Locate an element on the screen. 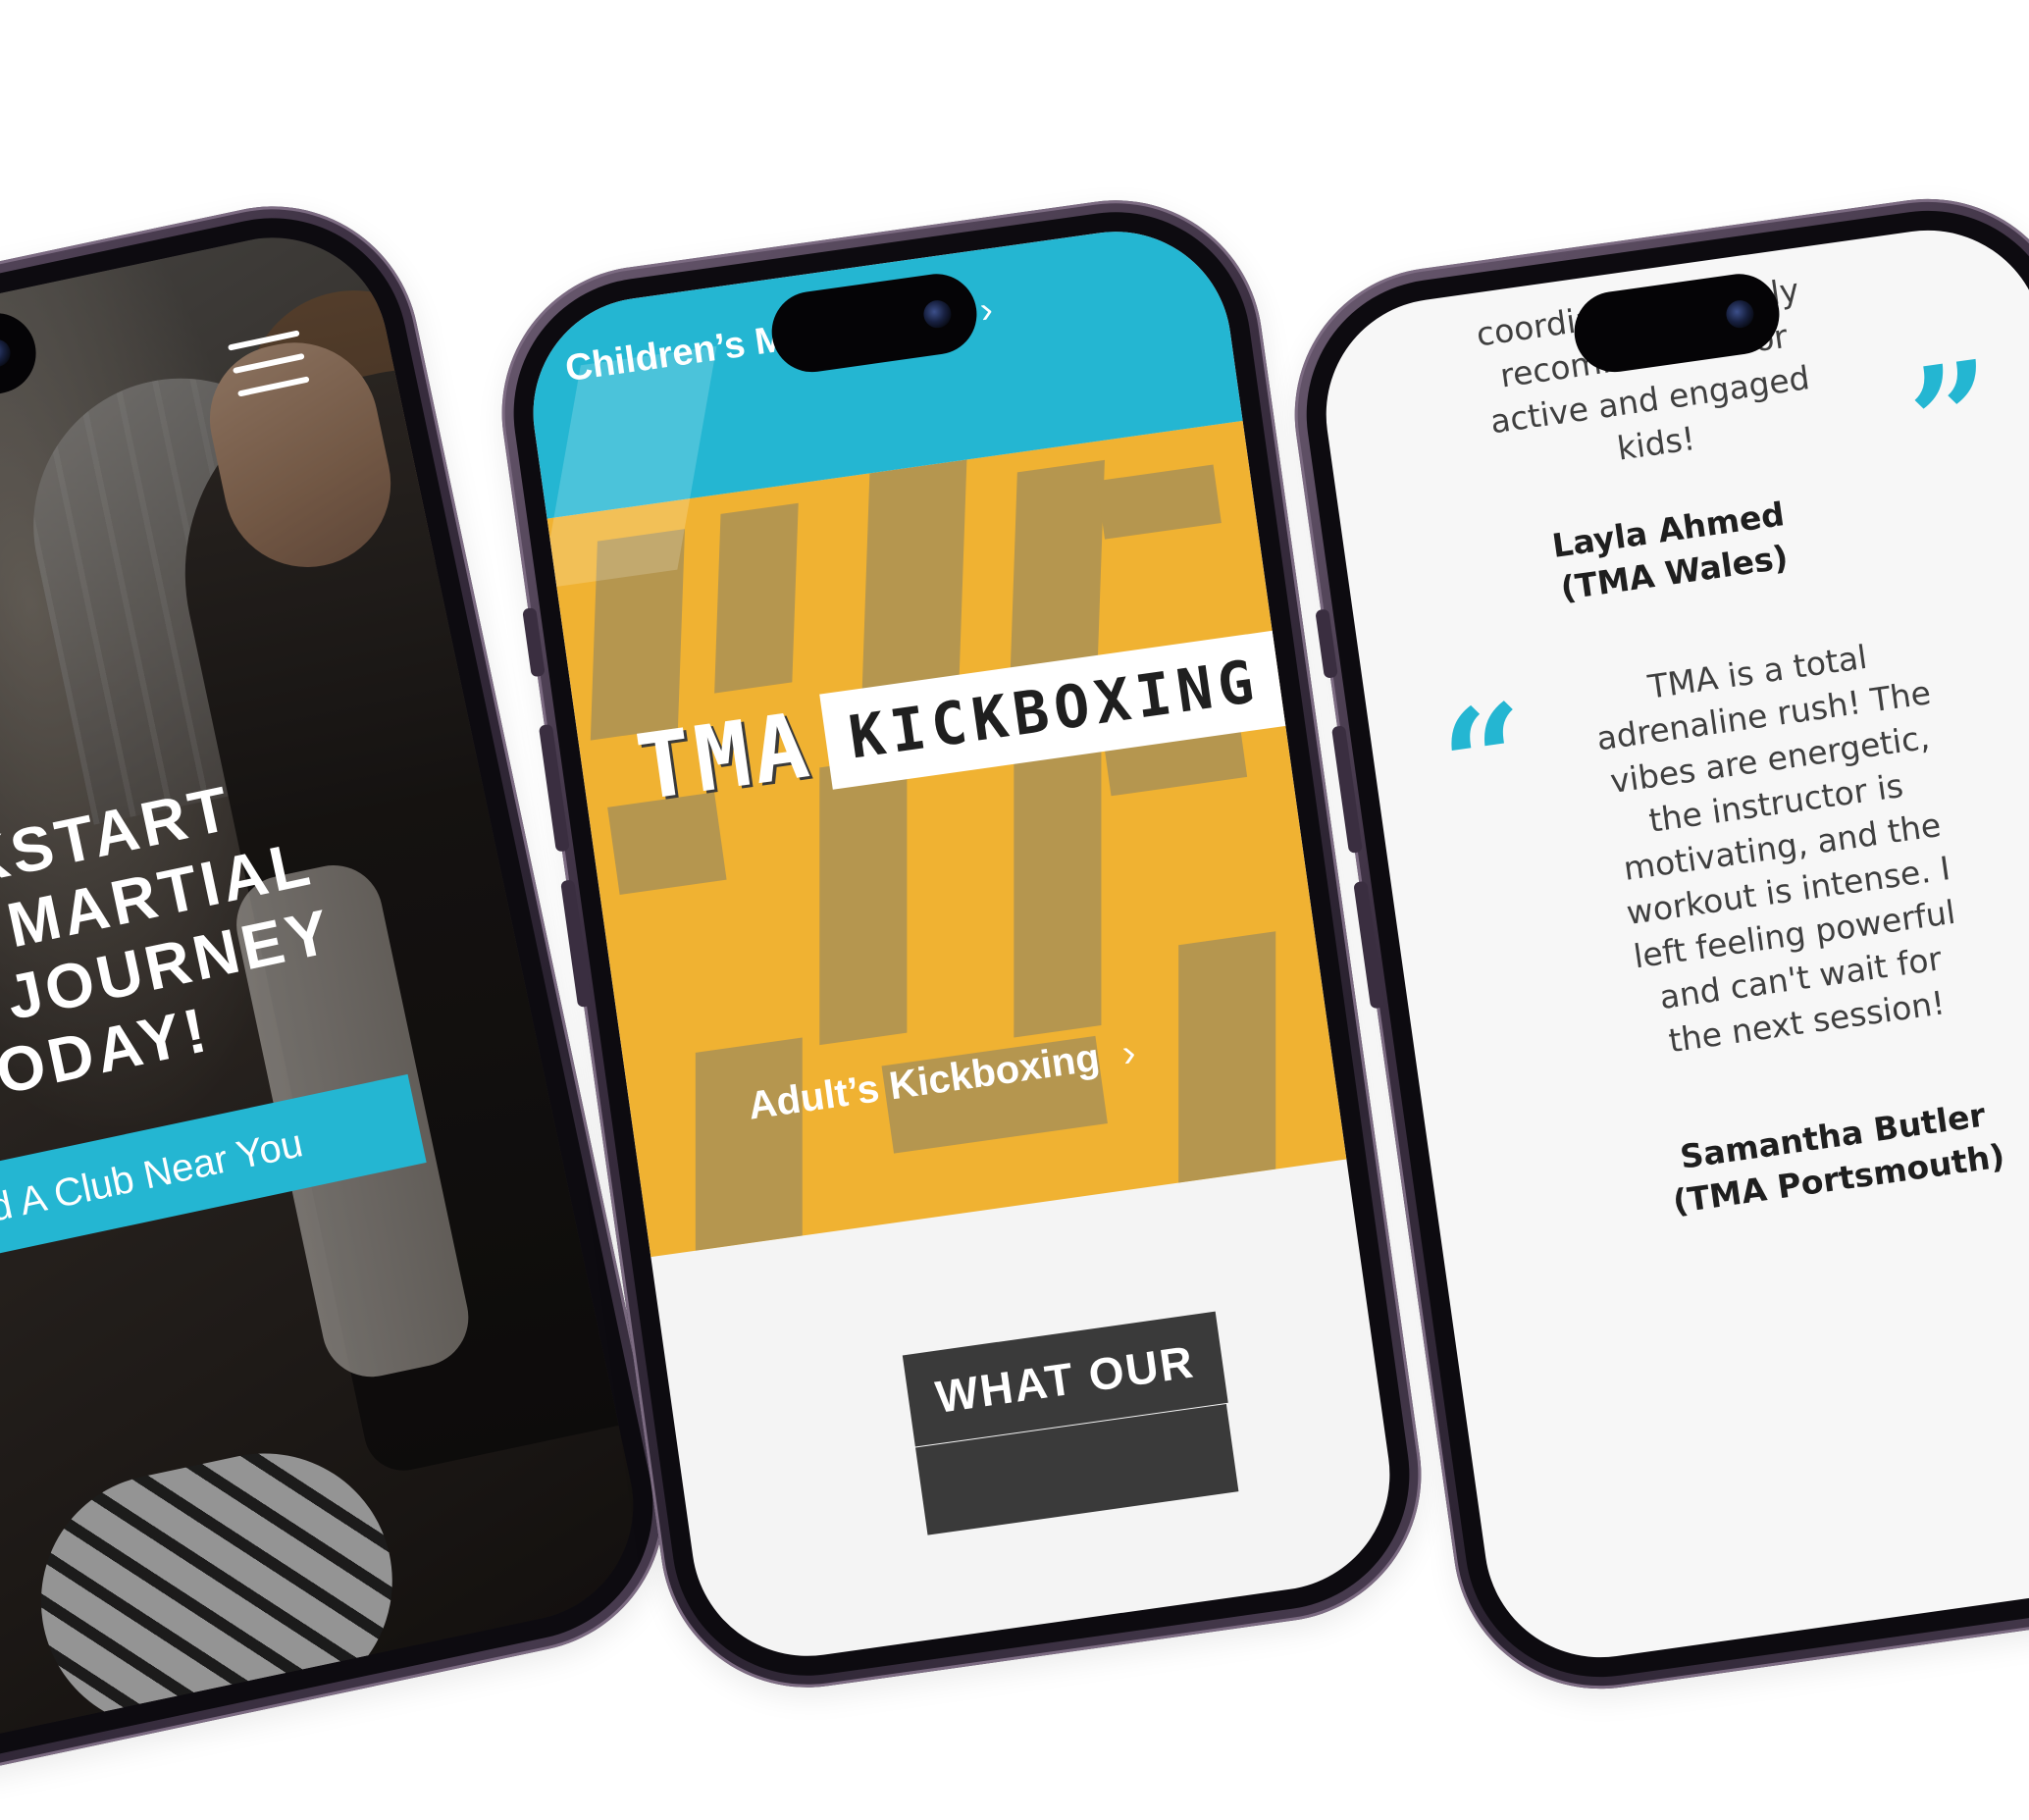  menu-line is located at coordinates (269, 363).